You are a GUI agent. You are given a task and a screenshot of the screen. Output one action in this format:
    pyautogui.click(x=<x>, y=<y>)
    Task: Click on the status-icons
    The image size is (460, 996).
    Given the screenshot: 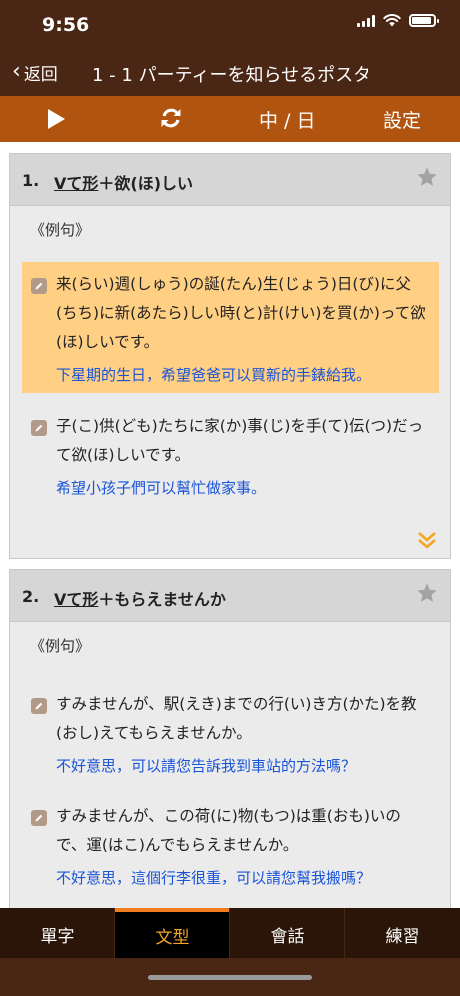 What is the action you would take?
    pyautogui.click(x=398, y=20)
    